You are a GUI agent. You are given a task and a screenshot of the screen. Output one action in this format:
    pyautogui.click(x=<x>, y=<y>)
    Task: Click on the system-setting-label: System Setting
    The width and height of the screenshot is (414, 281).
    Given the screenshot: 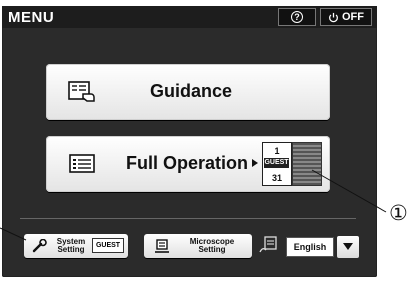 What is the action you would take?
    pyautogui.click(x=71, y=245)
    